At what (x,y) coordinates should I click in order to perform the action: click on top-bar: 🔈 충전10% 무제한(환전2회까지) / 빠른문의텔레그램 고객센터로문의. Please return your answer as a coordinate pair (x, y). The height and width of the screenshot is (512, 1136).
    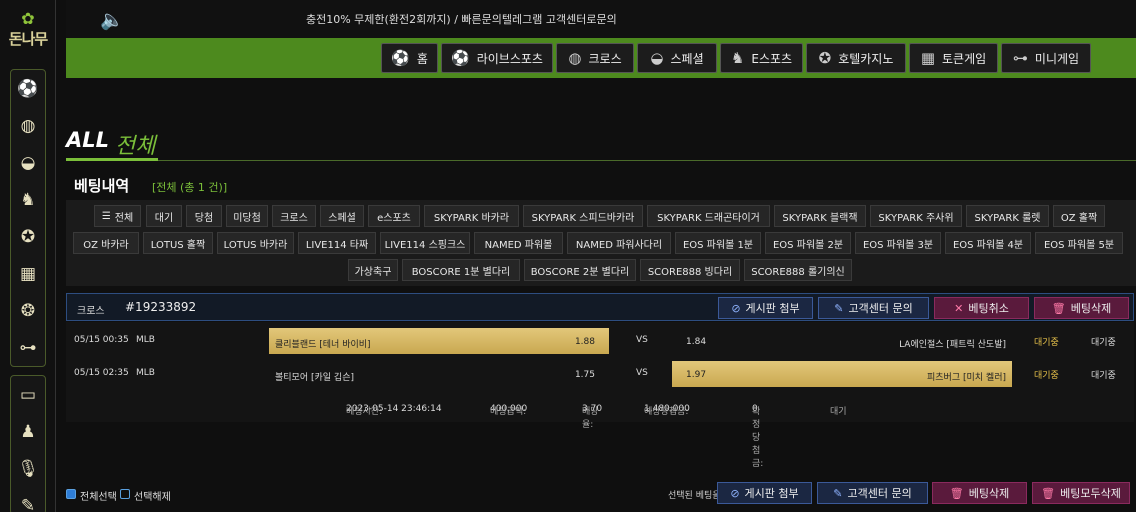
    Looking at the image, I should click on (601, 19).